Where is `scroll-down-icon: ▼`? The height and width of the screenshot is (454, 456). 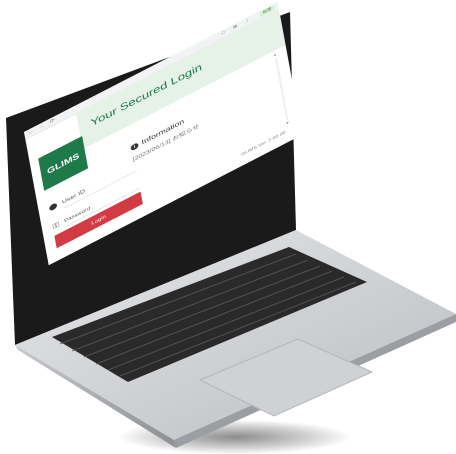 scroll-down-icon: ▼ is located at coordinates (287, 123).